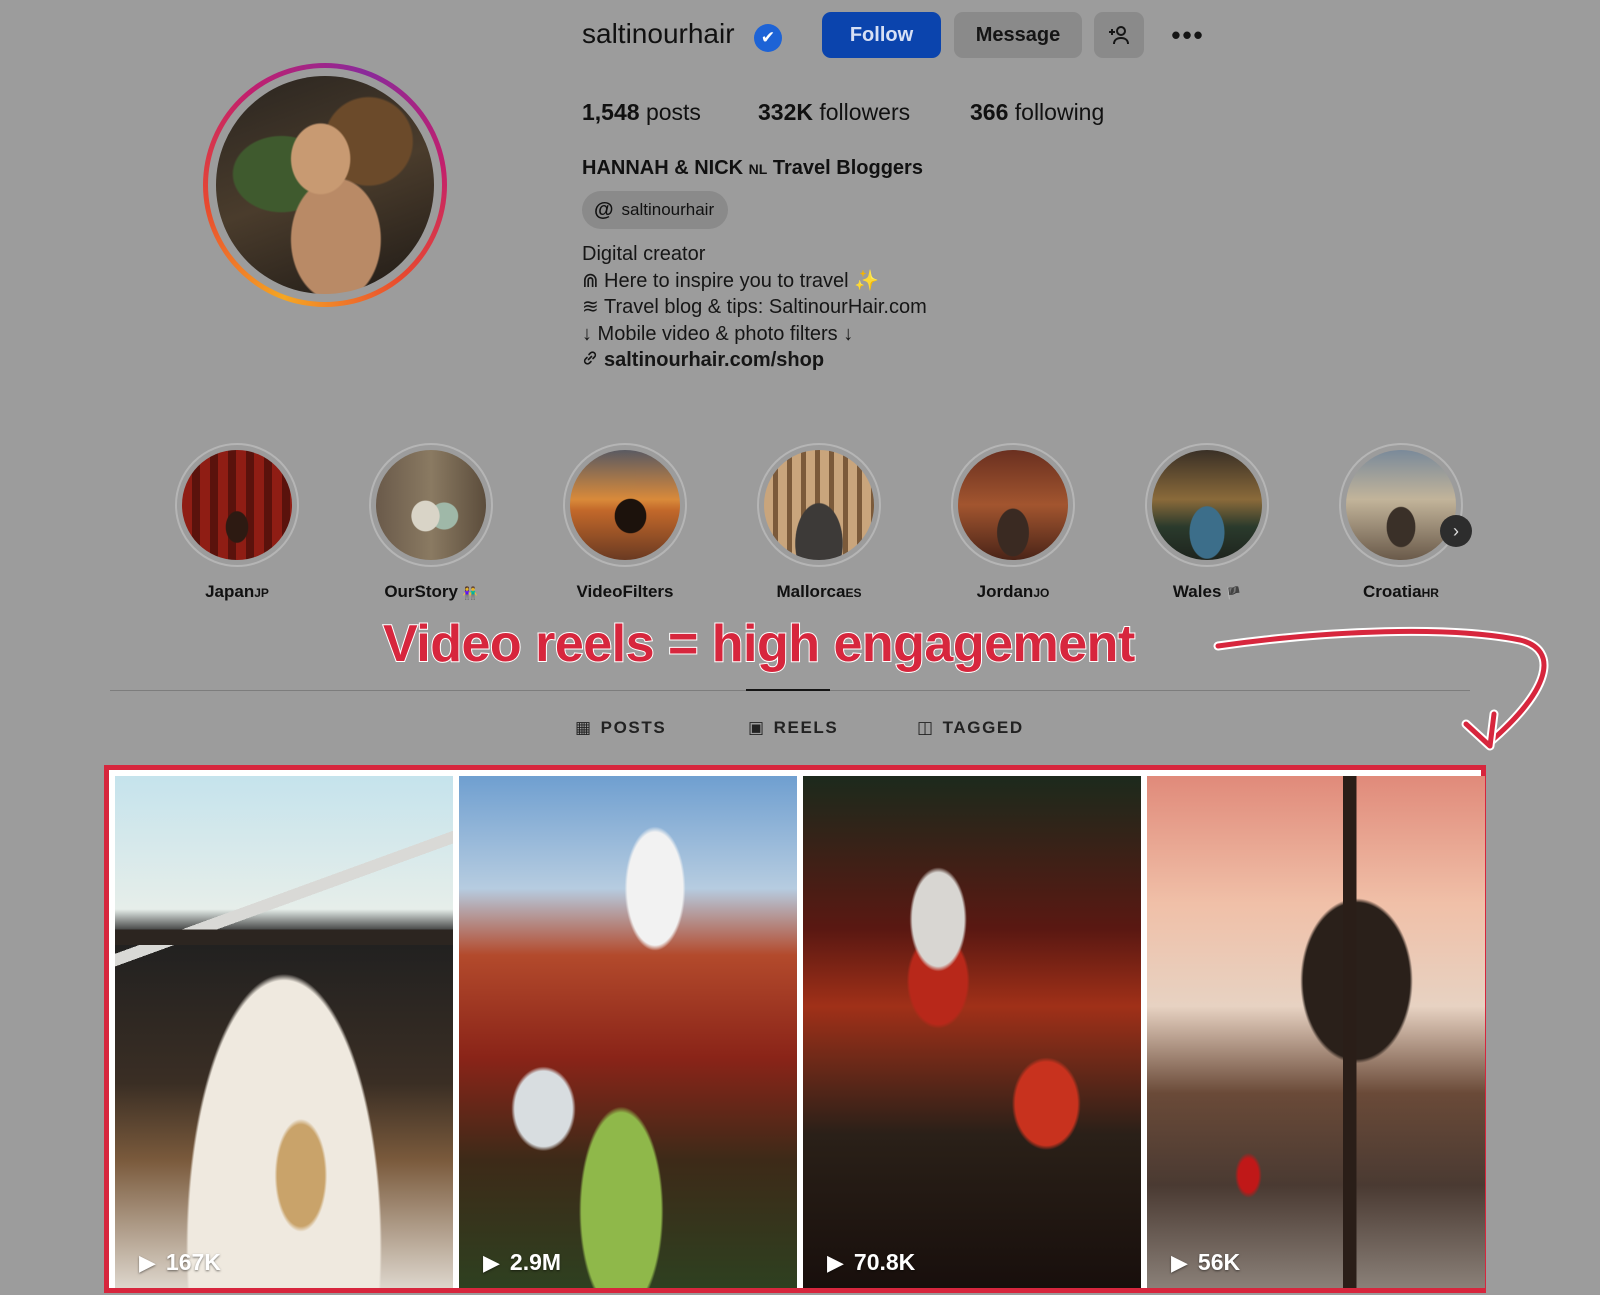 This screenshot has height=1295, width=1600. What do you see at coordinates (1059, 112) in the screenshot?
I see `following-label: following` at bounding box center [1059, 112].